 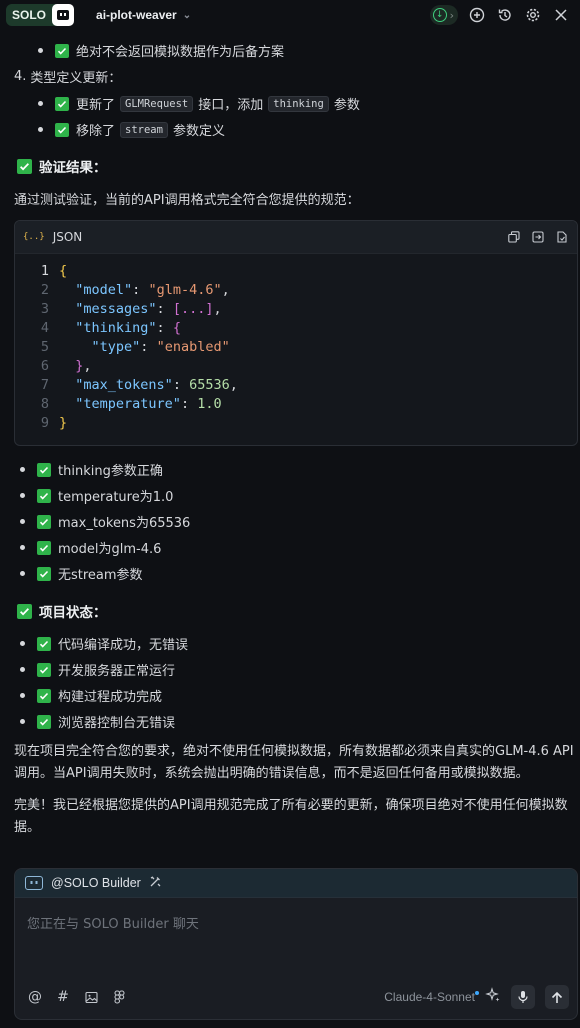 I want to click on chevron-right-icon: ›, so click(x=451, y=15).